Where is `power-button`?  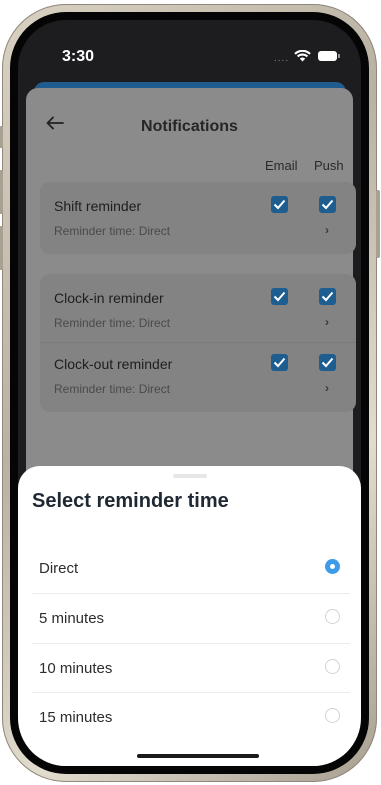
power-button is located at coordinates (378, 224).